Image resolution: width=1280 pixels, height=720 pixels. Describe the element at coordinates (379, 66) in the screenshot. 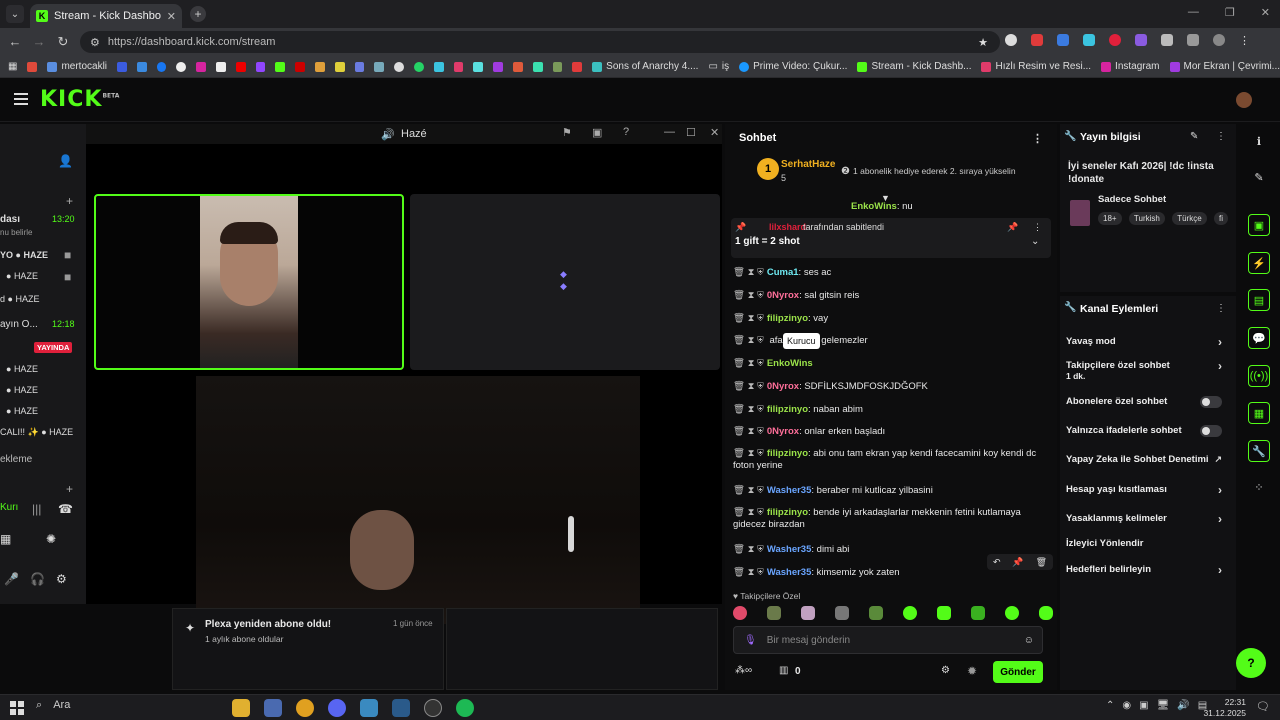

I see `steam-icon` at that location.